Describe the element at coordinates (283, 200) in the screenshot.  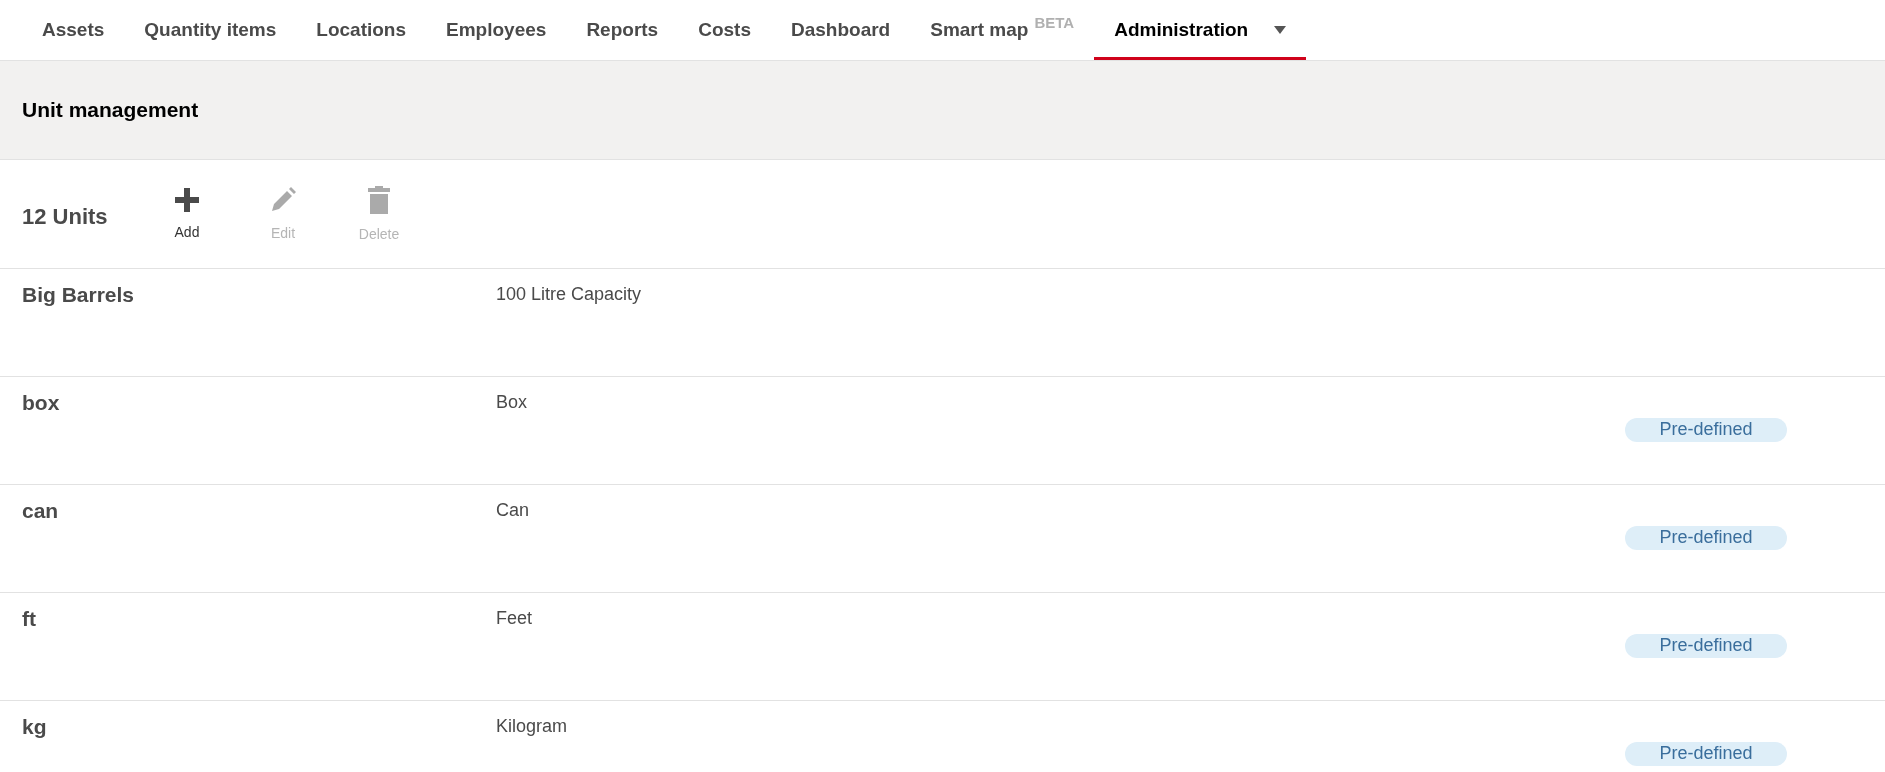
I see `pencil-icon` at that location.